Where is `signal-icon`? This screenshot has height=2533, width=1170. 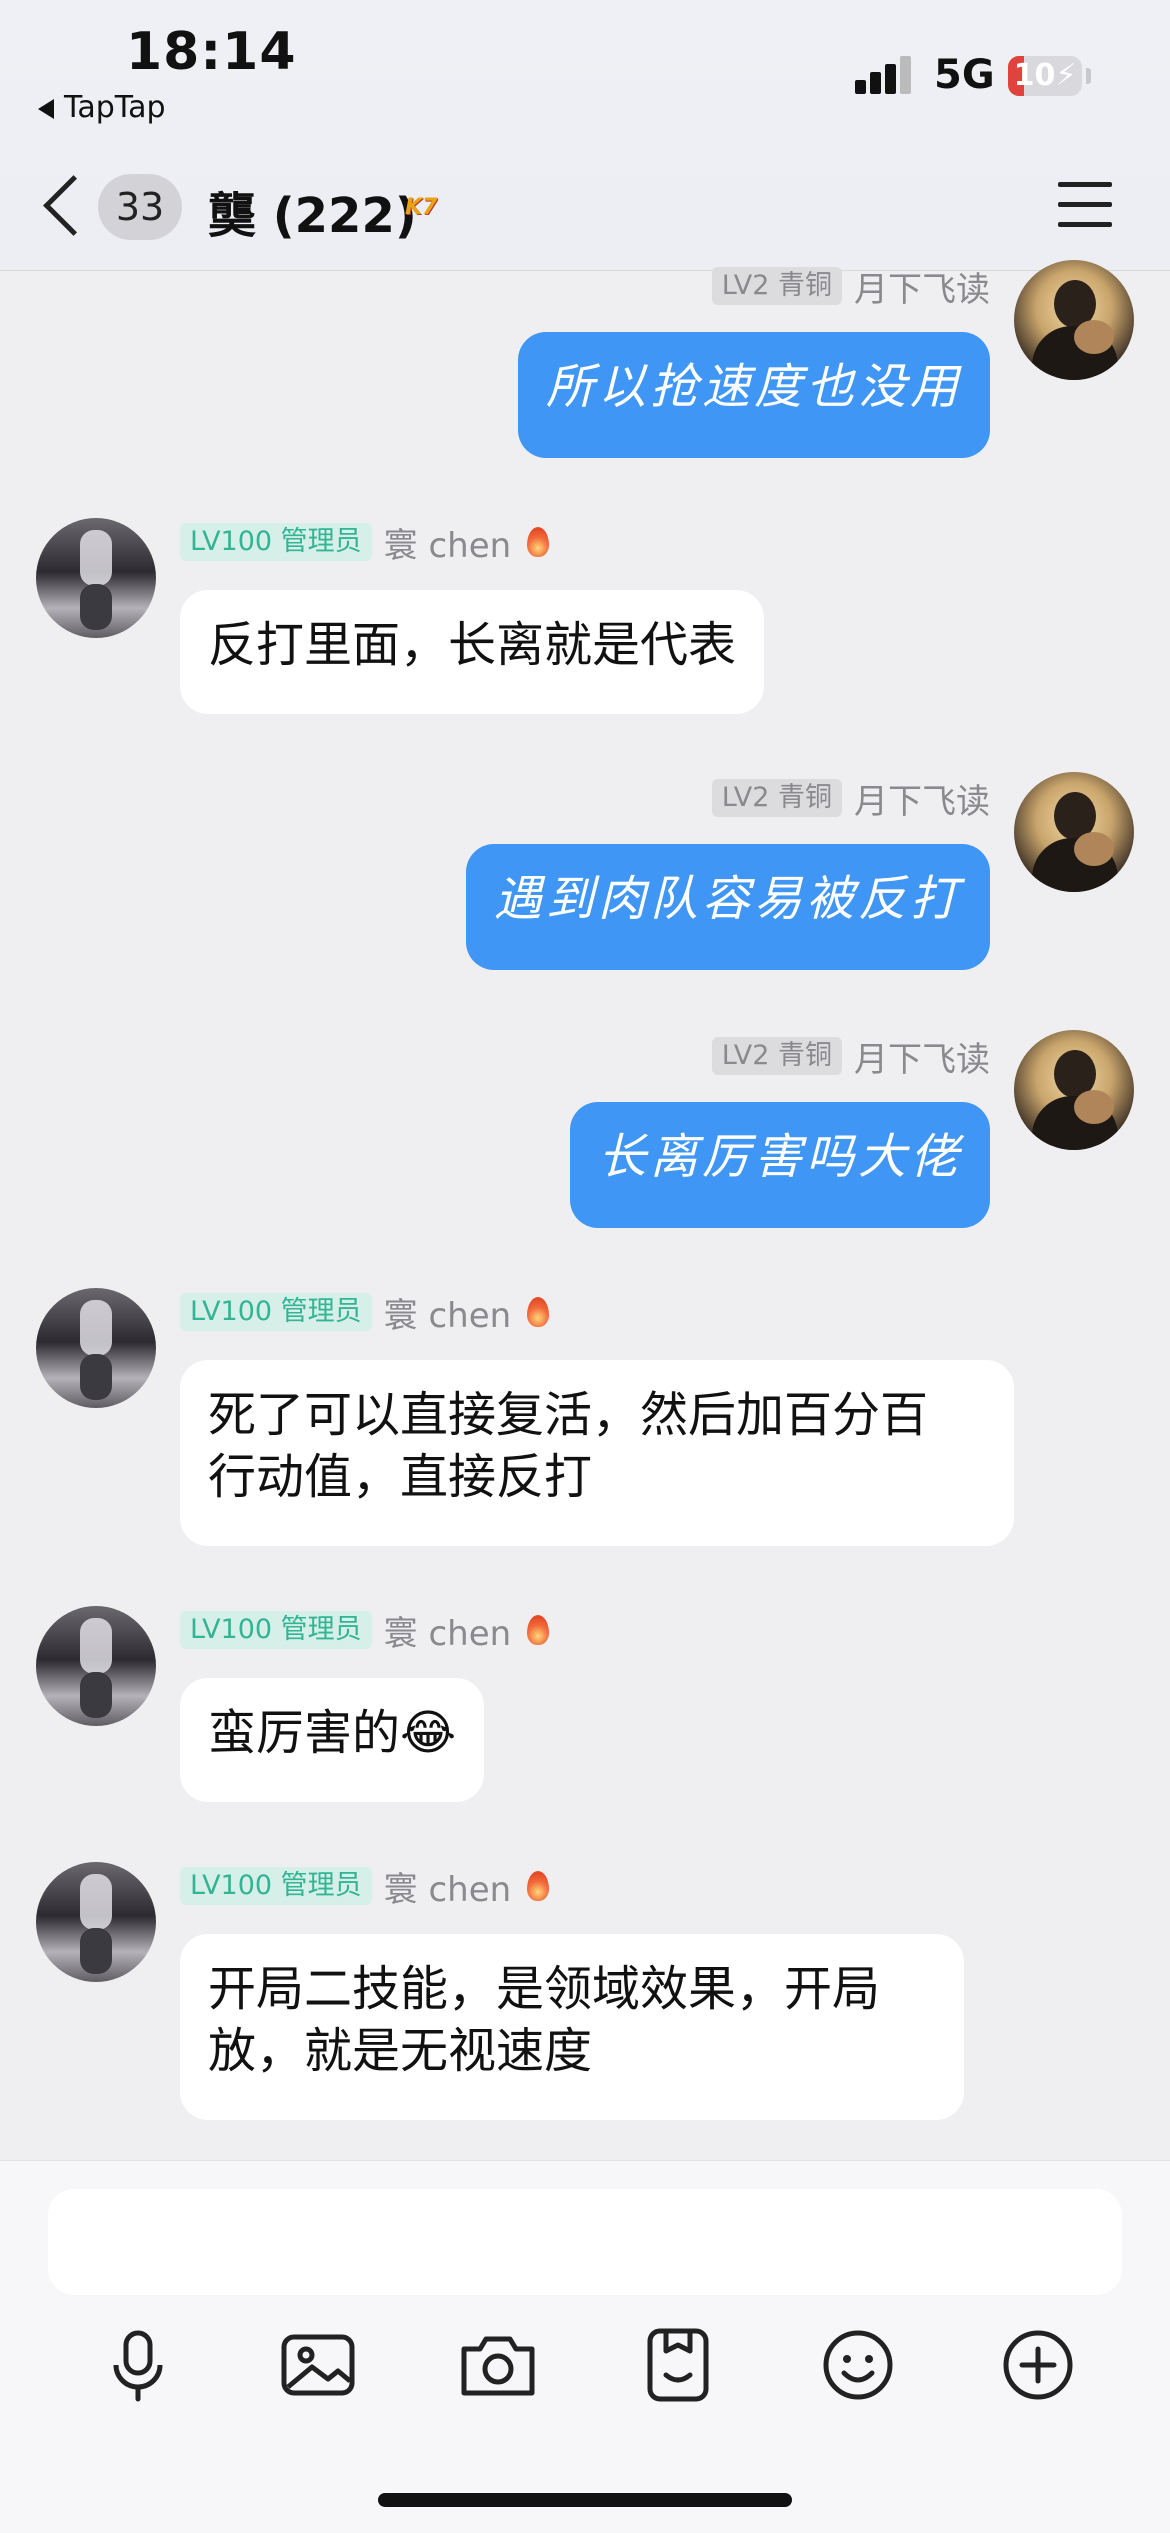 signal-icon is located at coordinates (885, 75).